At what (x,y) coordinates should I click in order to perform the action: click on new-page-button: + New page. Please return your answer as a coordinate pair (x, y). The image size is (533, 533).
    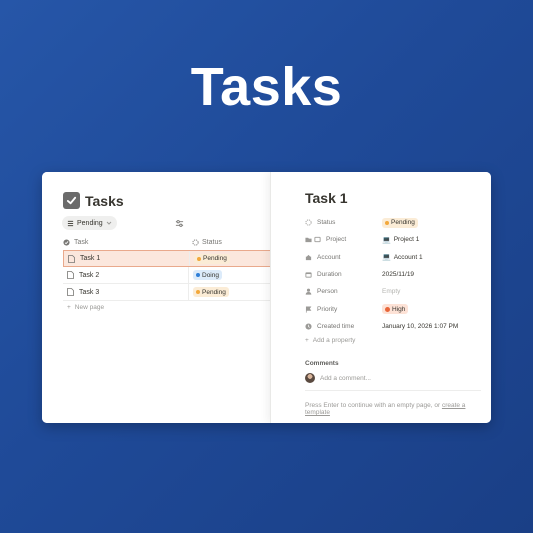
    Looking at the image, I should click on (85, 307).